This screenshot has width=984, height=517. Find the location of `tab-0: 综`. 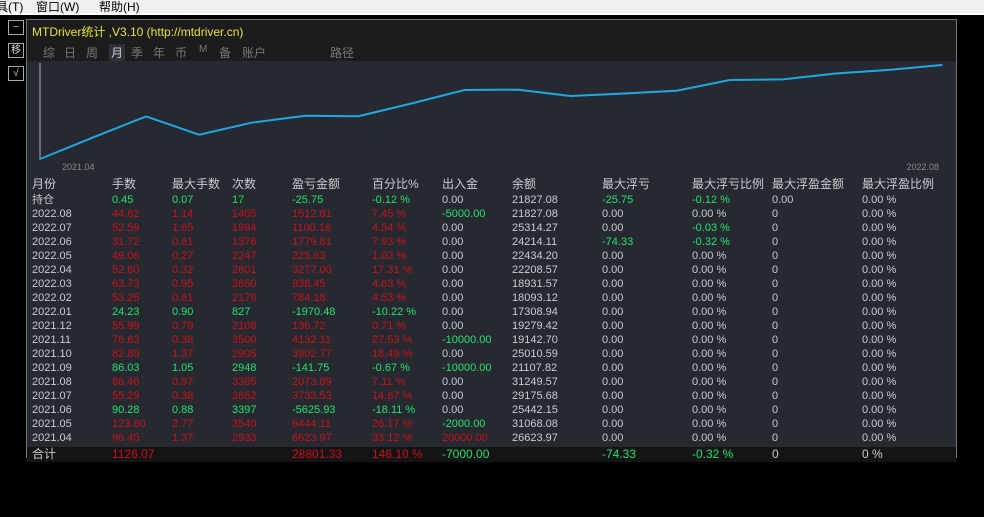

tab-0: 综 is located at coordinates (49, 52).